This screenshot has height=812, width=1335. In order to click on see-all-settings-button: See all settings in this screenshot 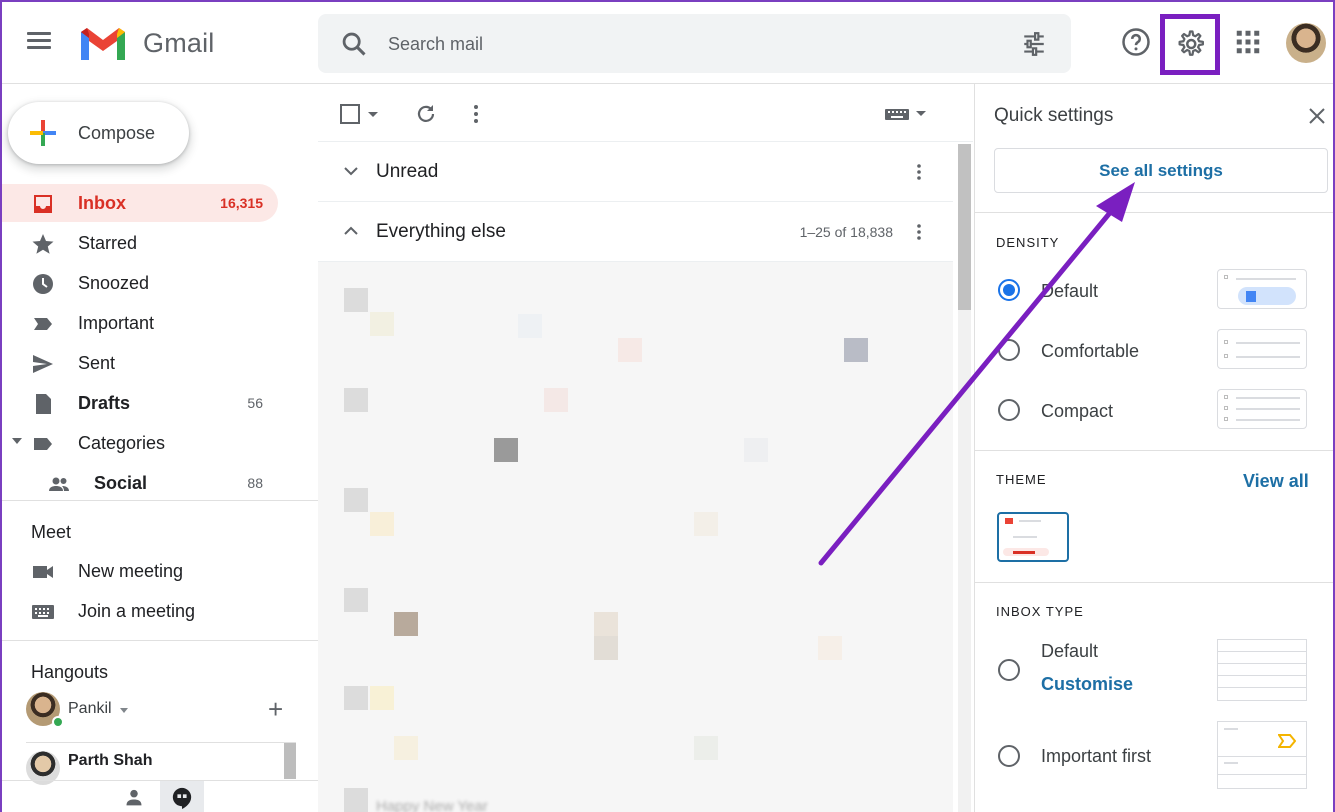, I will do `click(1161, 170)`.